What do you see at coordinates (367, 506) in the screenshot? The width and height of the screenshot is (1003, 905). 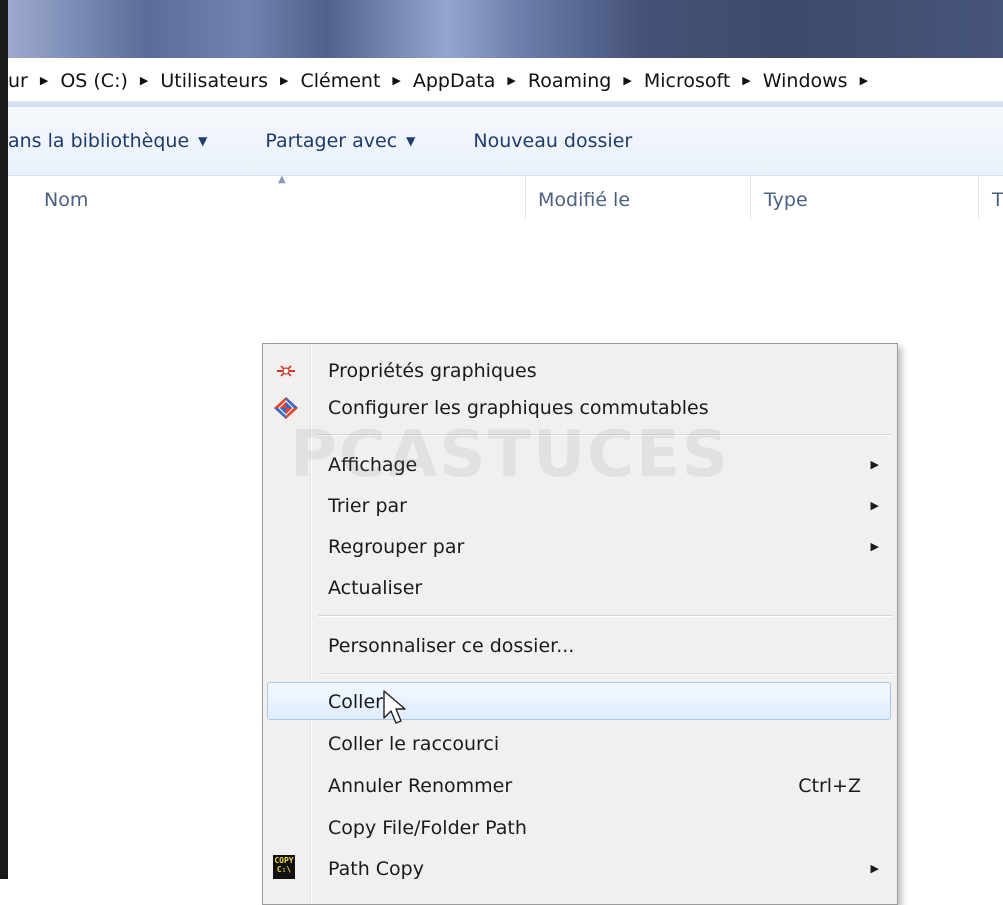 I see `menu-item-label: Trier par` at bounding box center [367, 506].